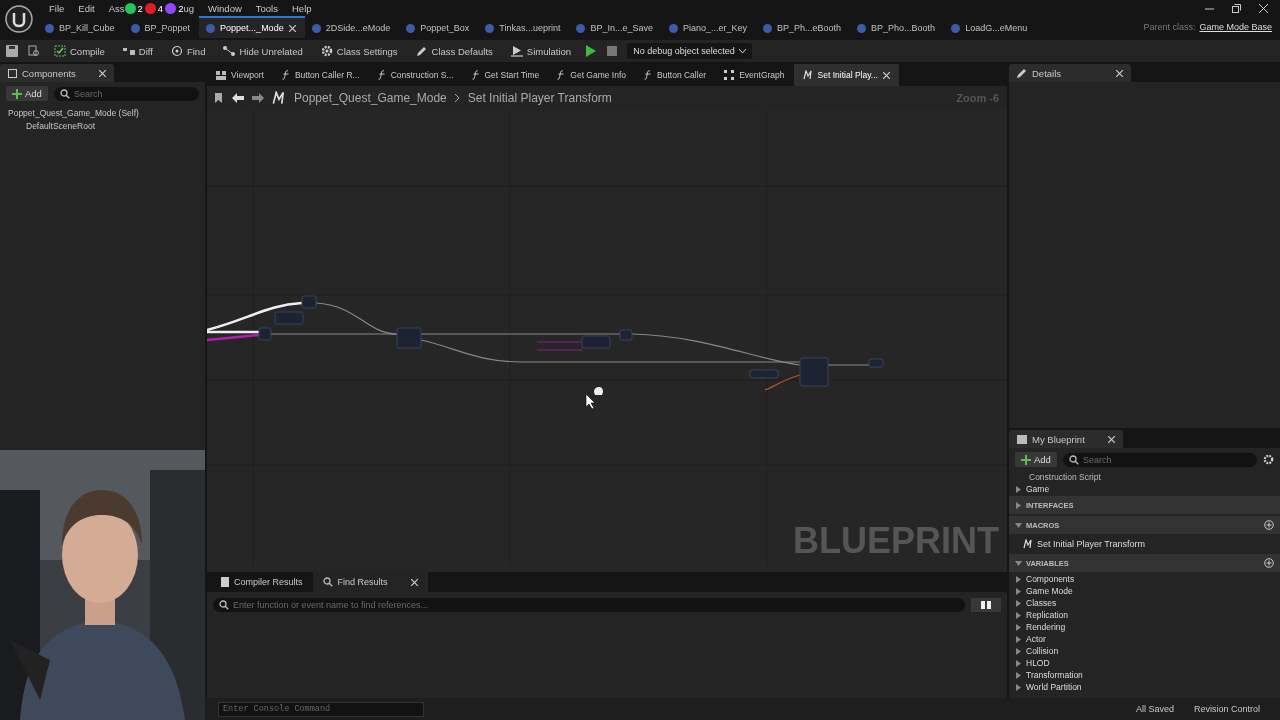  Describe the element at coordinates (86, 8) in the screenshot. I see `menu-item: Edit` at that location.